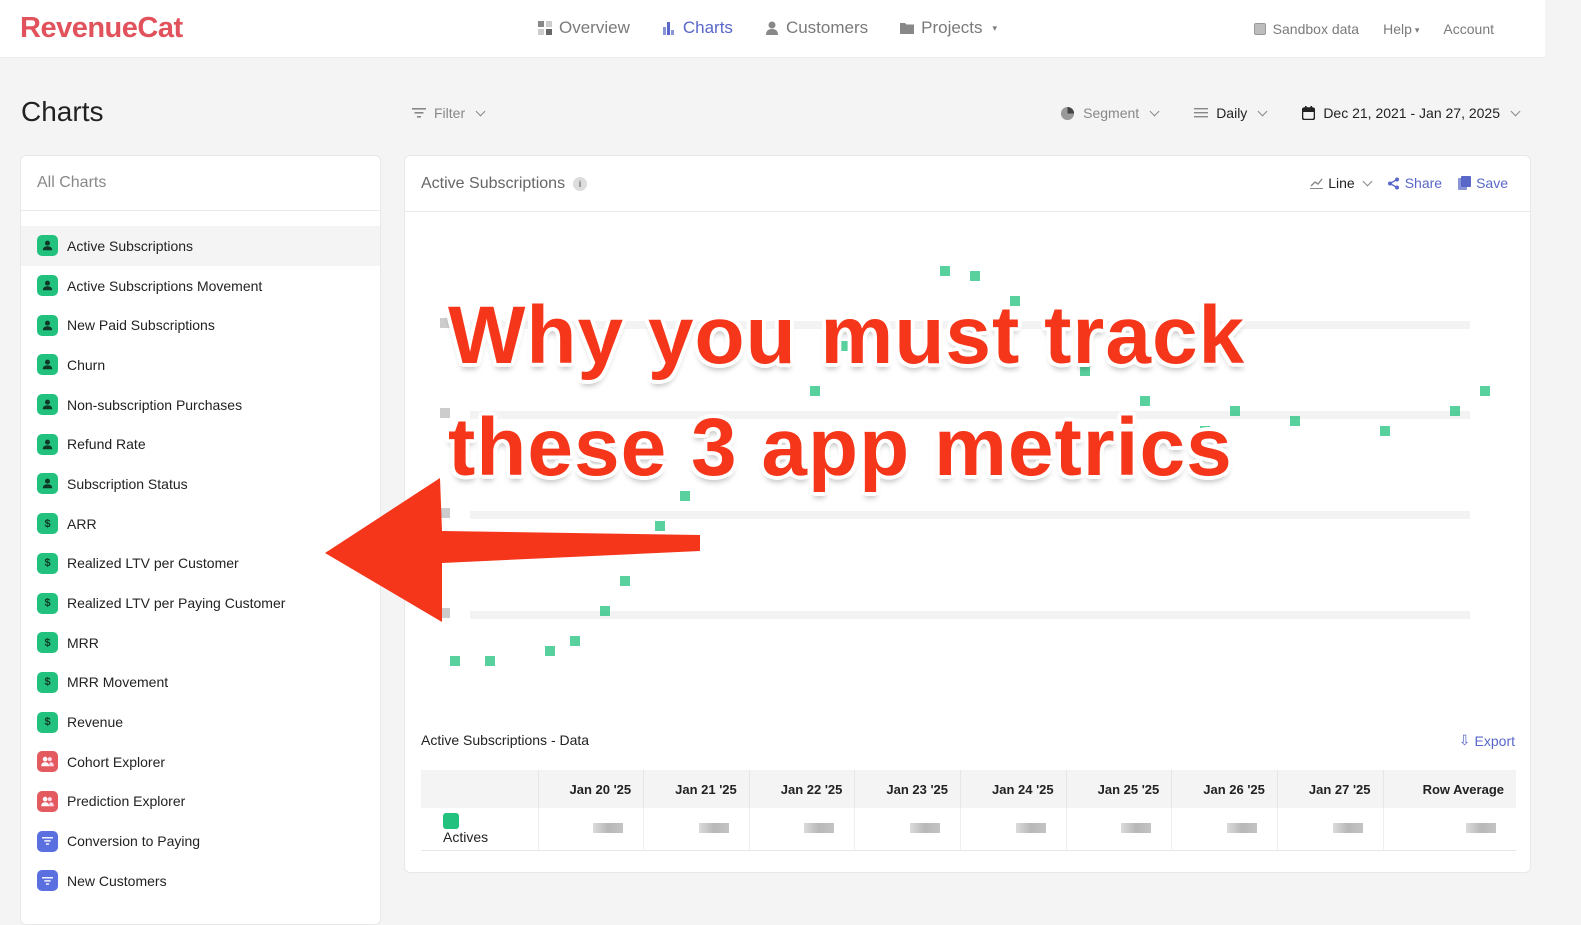 Image resolution: width=1581 pixels, height=925 pixels. What do you see at coordinates (1118, 789) in the screenshot?
I see `column-header: Jan 25 '25` at bounding box center [1118, 789].